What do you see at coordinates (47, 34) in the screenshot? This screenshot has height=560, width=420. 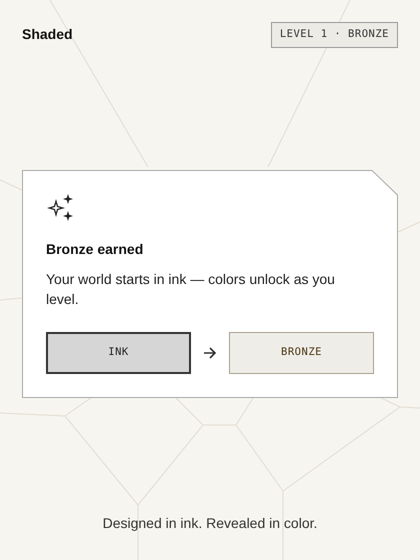 I see `app-title: Shaded` at bounding box center [47, 34].